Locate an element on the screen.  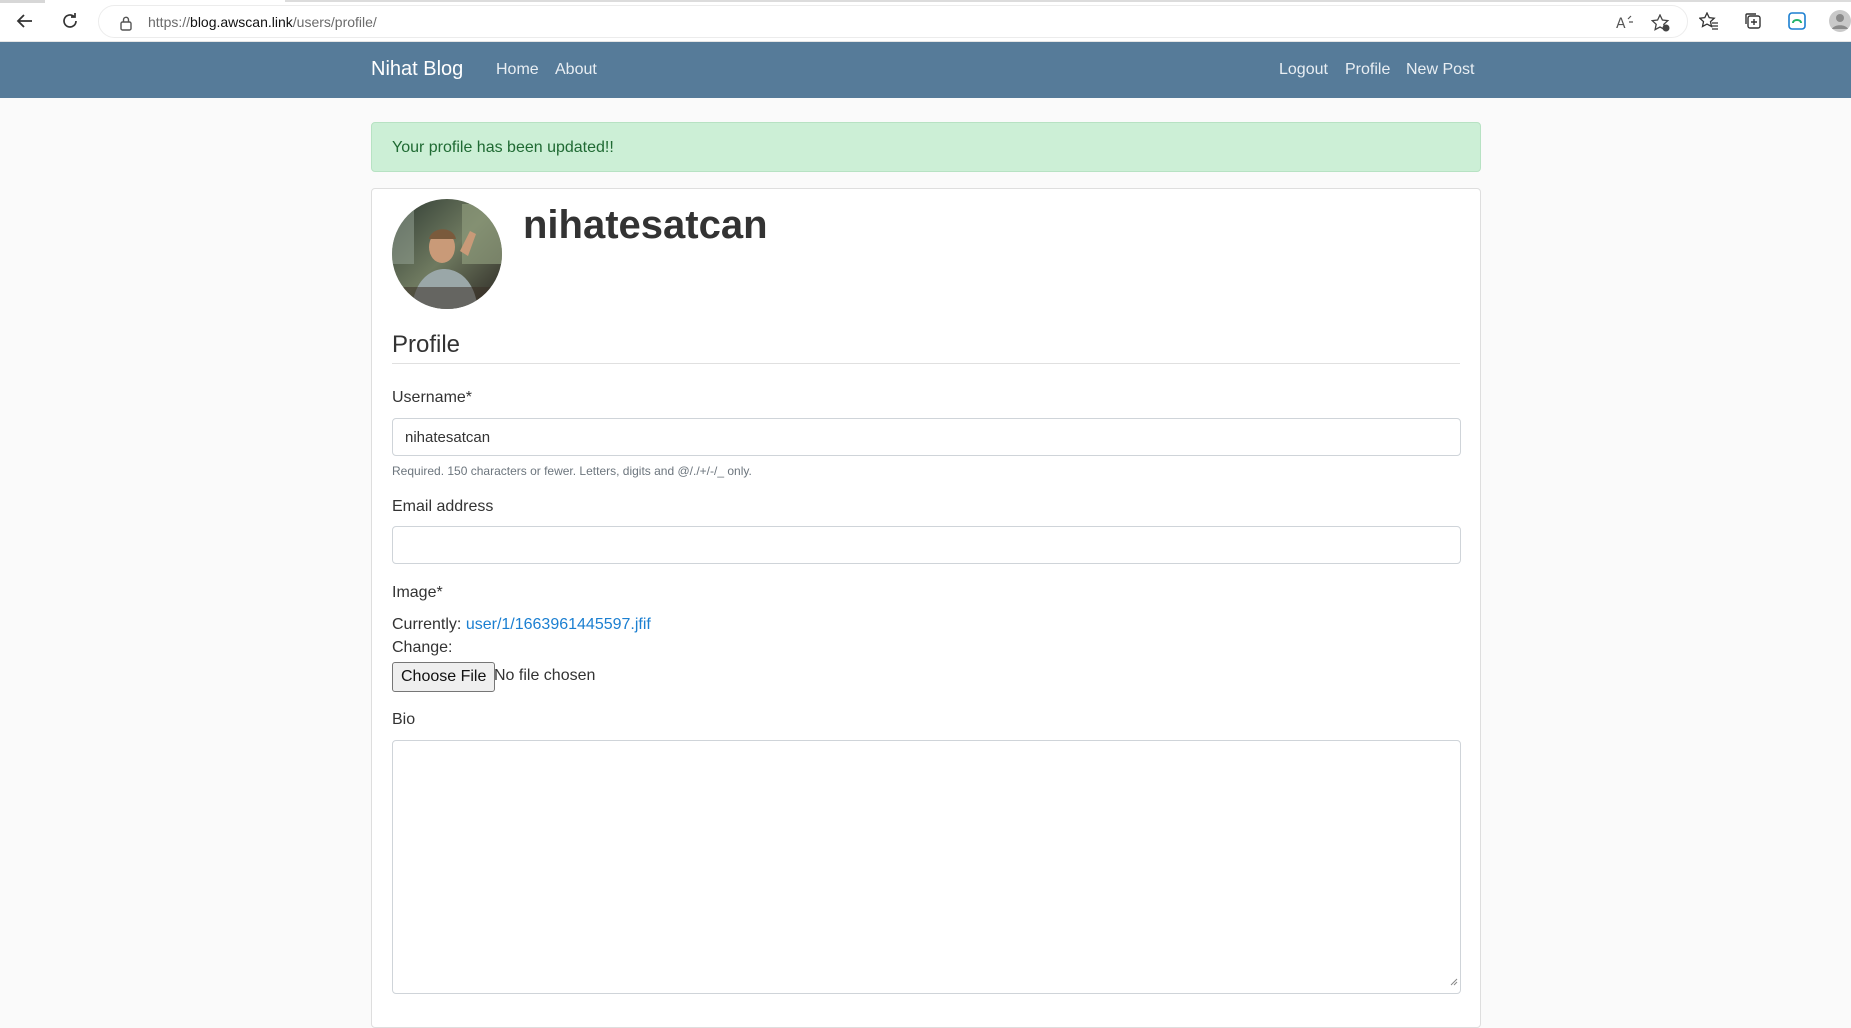
alert-message: Your profile has been updated!! is located at coordinates (503, 147).